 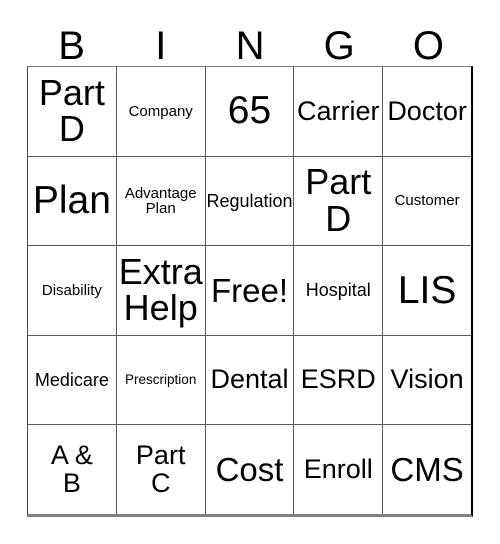 I want to click on bingo-cell: Doctor, so click(x=426, y=111).